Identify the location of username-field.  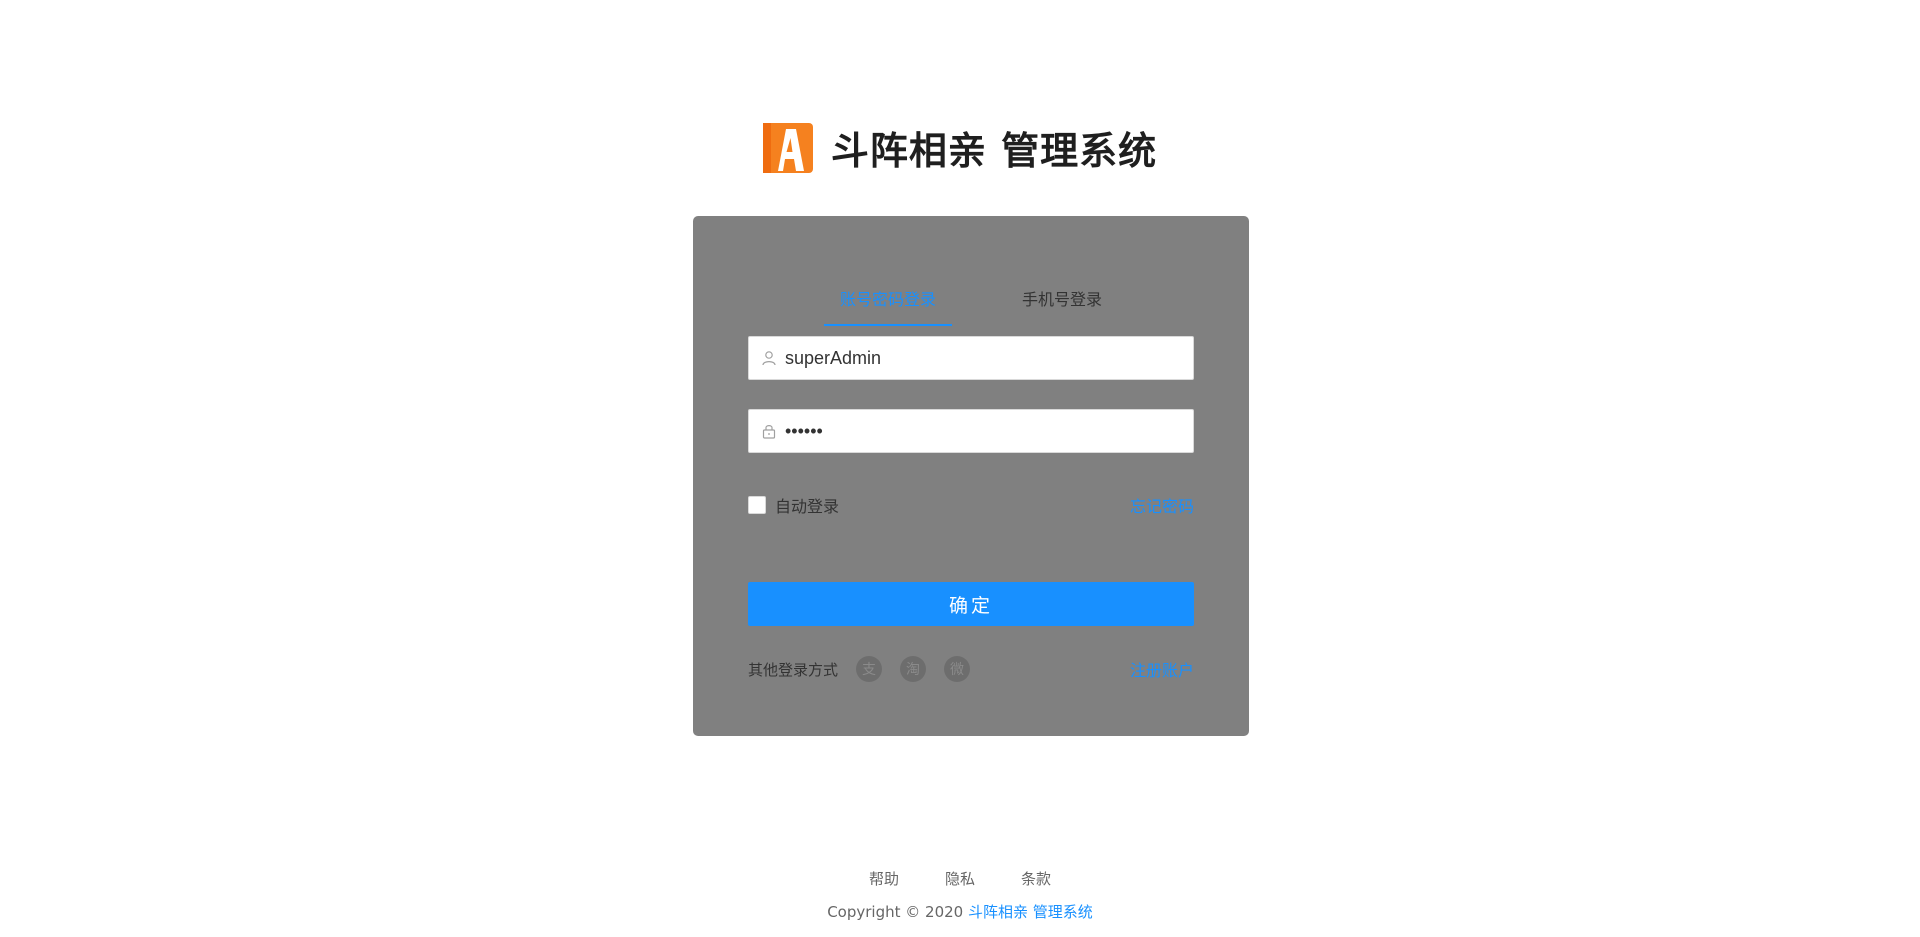
(971, 358).